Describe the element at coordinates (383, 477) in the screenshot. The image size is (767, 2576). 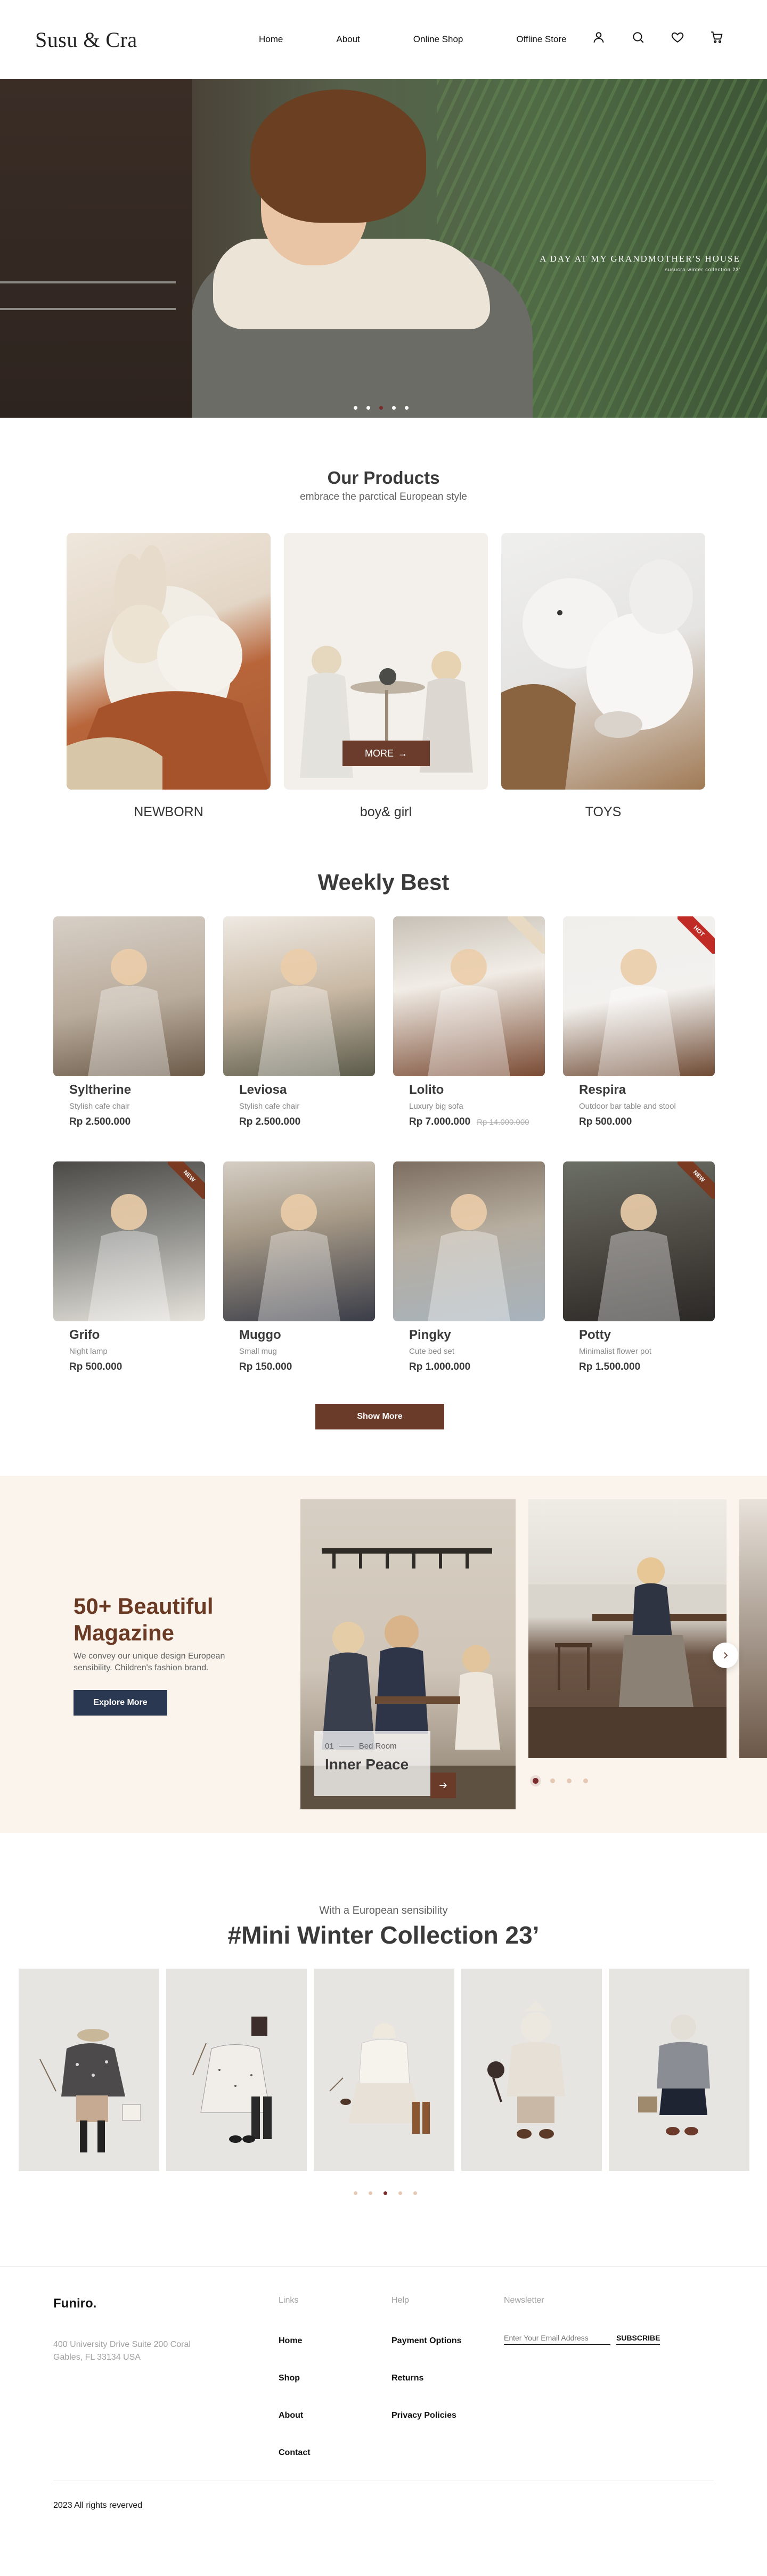
I see `products-title: Our Products` at that location.